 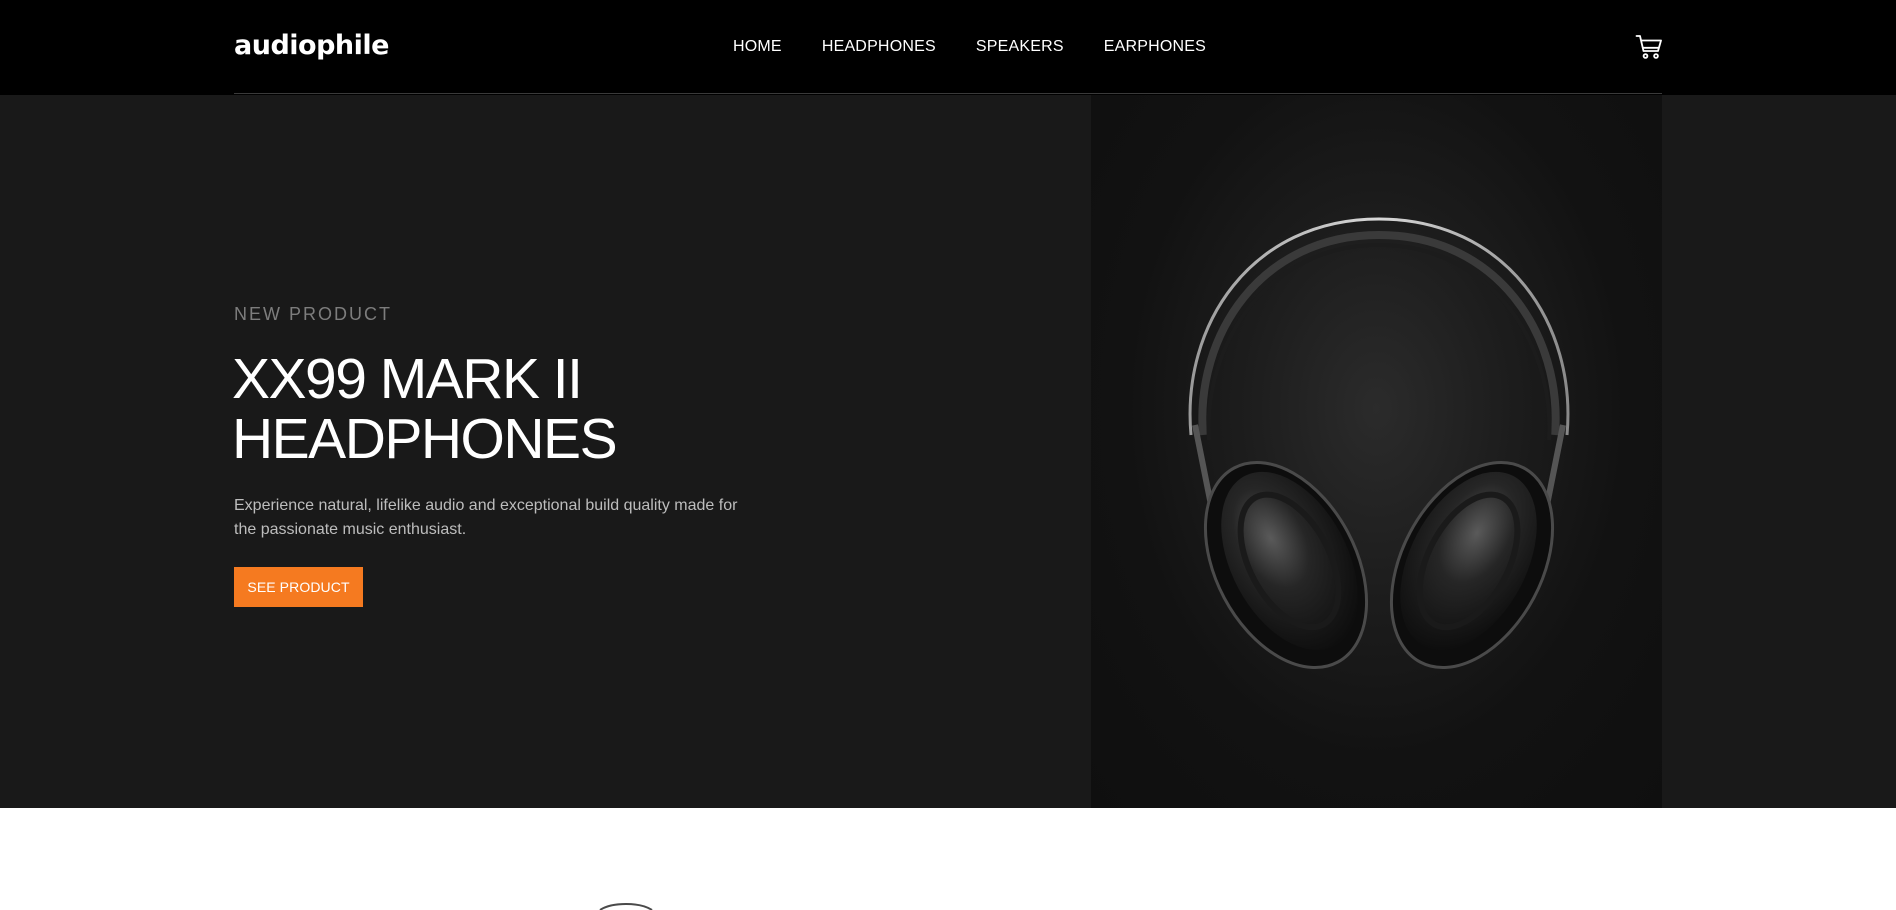 What do you see at coordinates (407, 379) in the screenshot?
I see `hero-title-line-1: XX99 MARK II` at bounding box center [407, 379].